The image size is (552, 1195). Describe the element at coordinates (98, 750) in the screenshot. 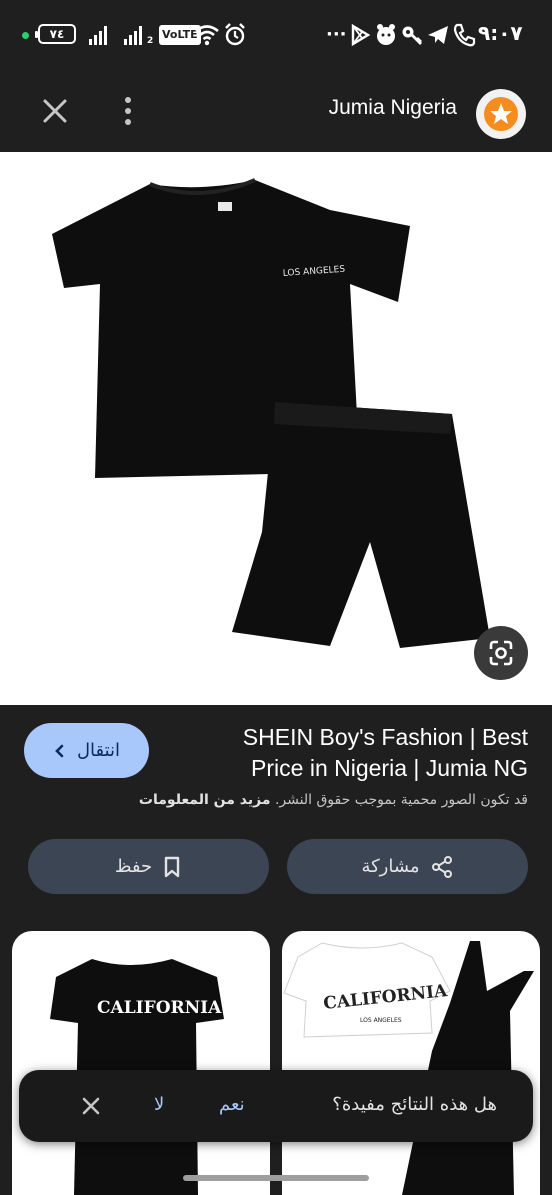

I see `visit-label: انتقال` at that location.